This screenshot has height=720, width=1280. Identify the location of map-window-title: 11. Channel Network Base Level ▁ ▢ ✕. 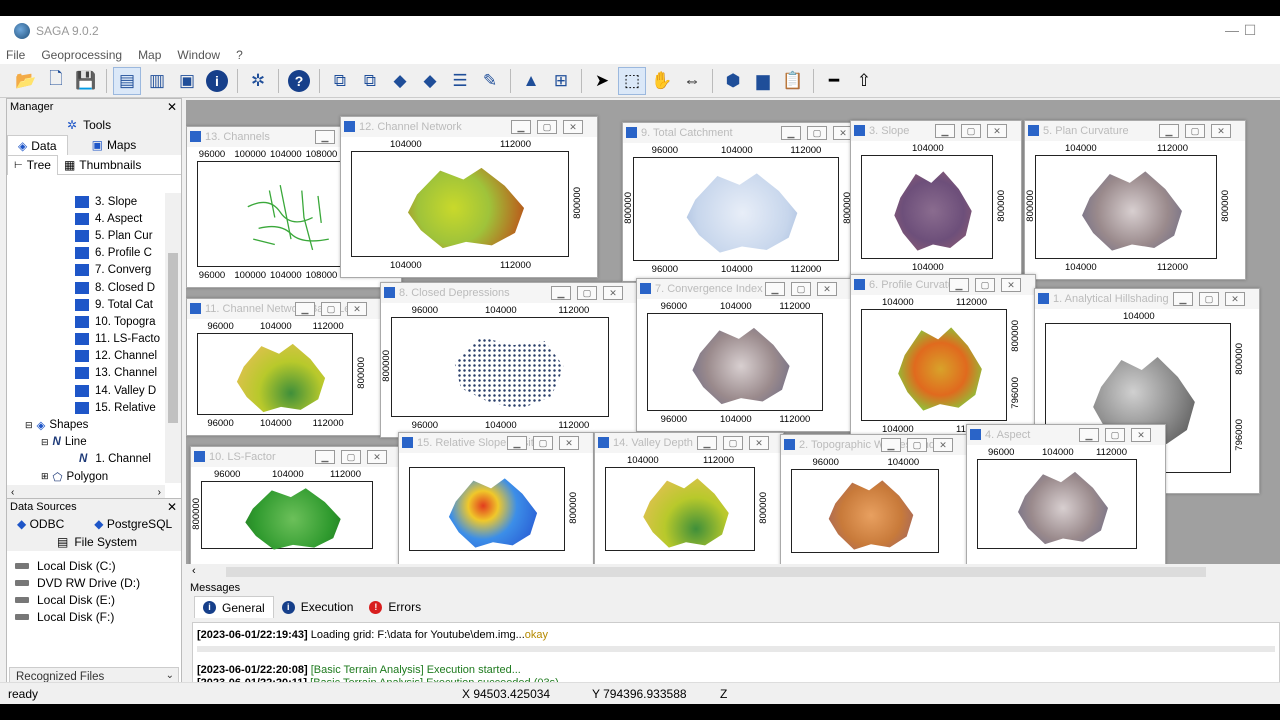
(284, 309).